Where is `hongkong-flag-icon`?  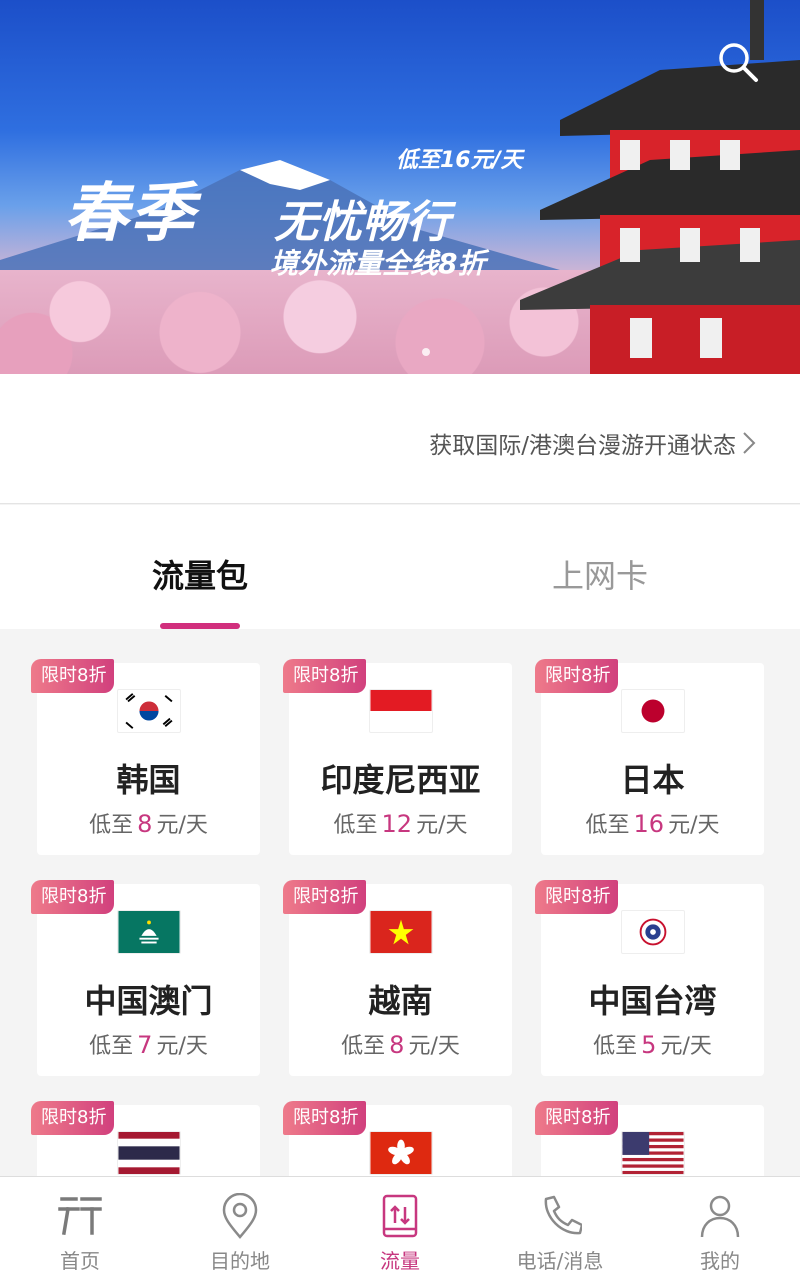
hongkong-flag-icon is located at coordinates (401, 1153).